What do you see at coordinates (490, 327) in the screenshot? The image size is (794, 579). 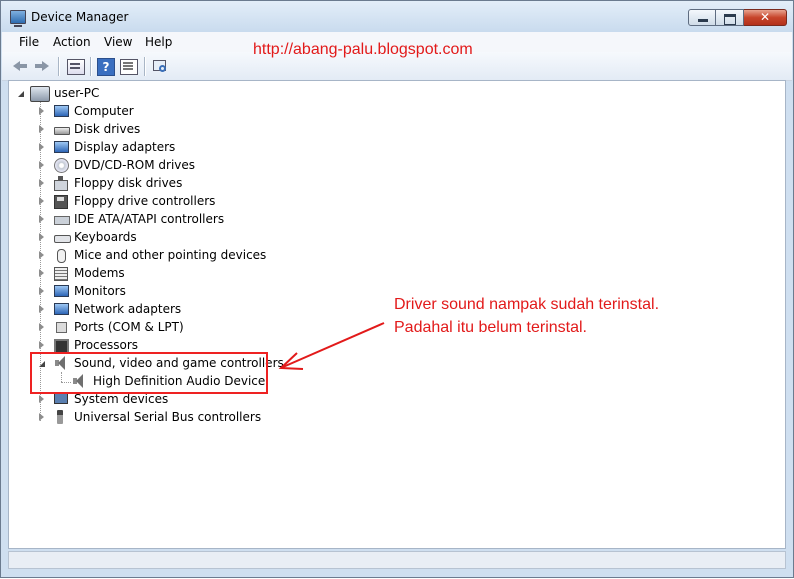 I see `annotation-line-2: Padahal itu belum terinstal.` at bounding box center [490, 327].